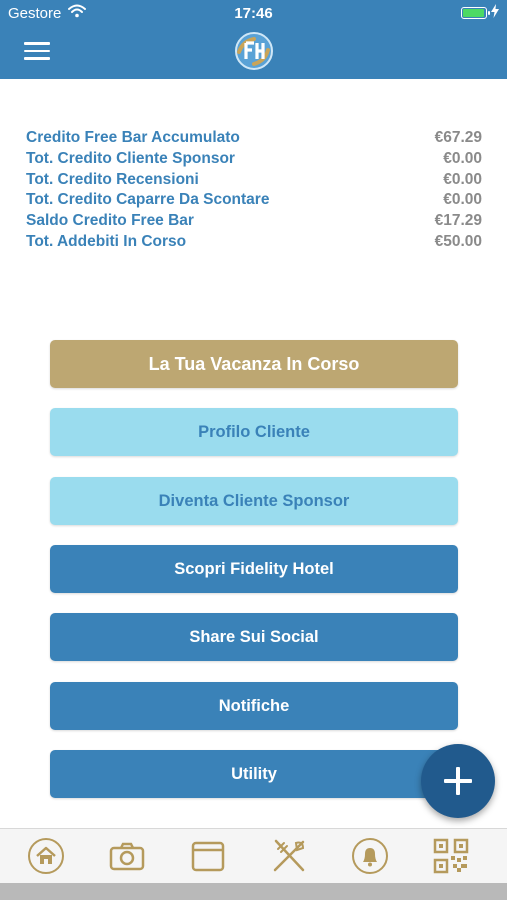 The image size is (507, 900). Describe the element at coordinates (133, 137) in the screenshot. I see `credit-label: Credito Free Bar Accumulato` at that location.